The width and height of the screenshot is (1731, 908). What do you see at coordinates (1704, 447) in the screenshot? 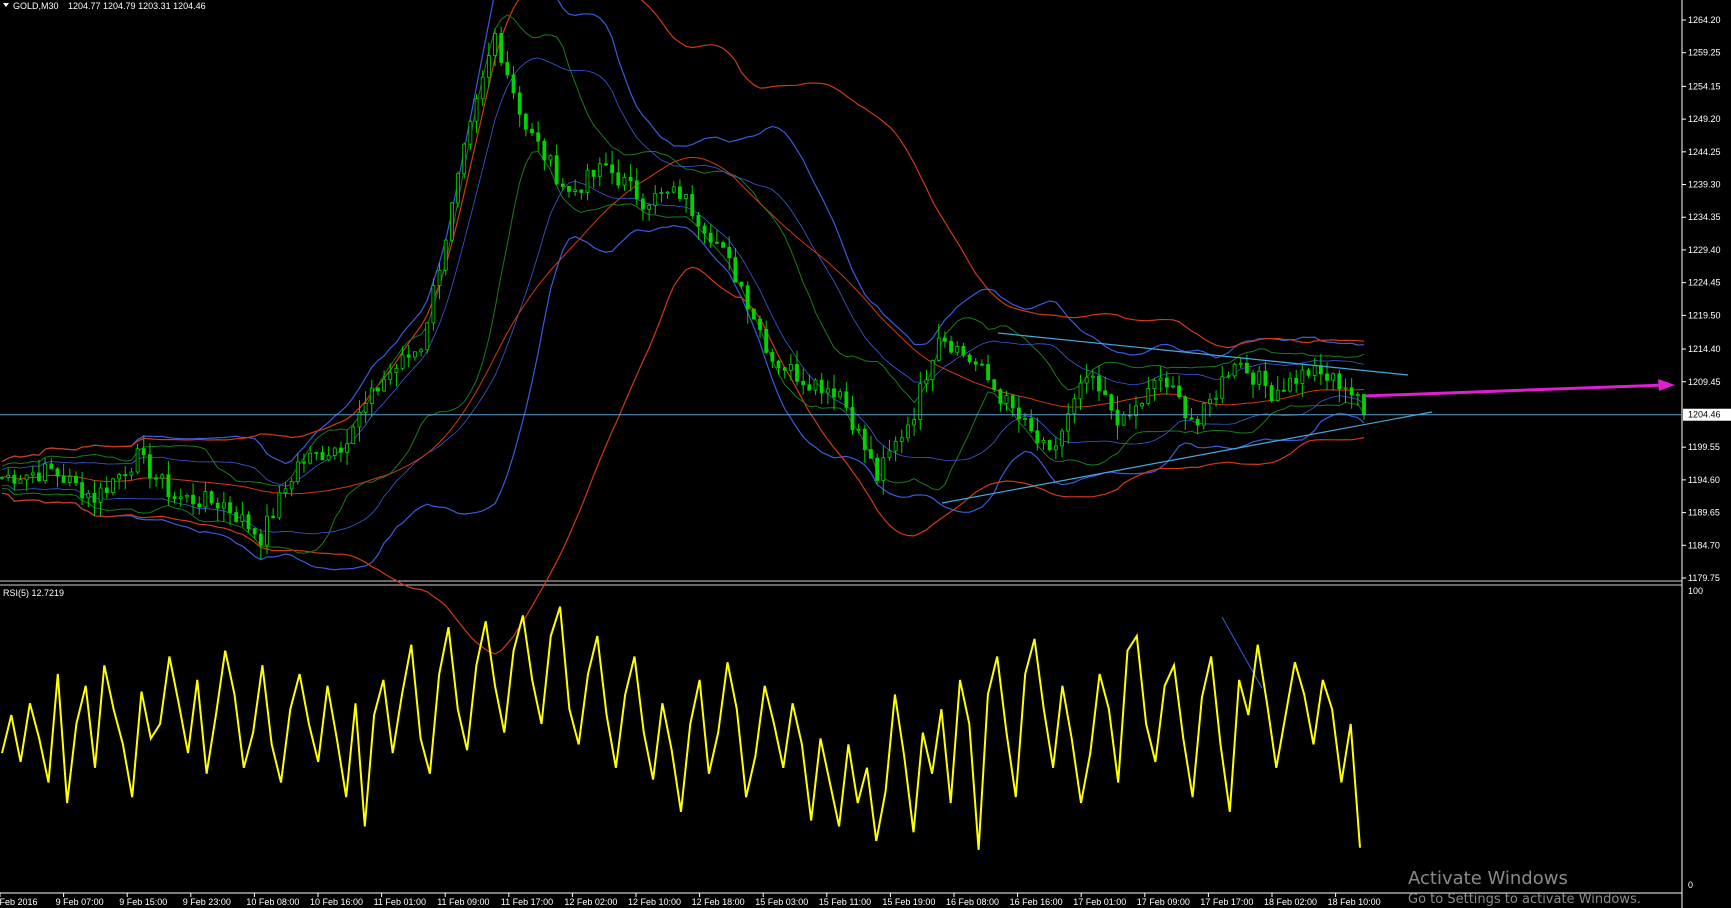
I see `price-tick-label: 1199.55` at bounding box center [1704, 447].